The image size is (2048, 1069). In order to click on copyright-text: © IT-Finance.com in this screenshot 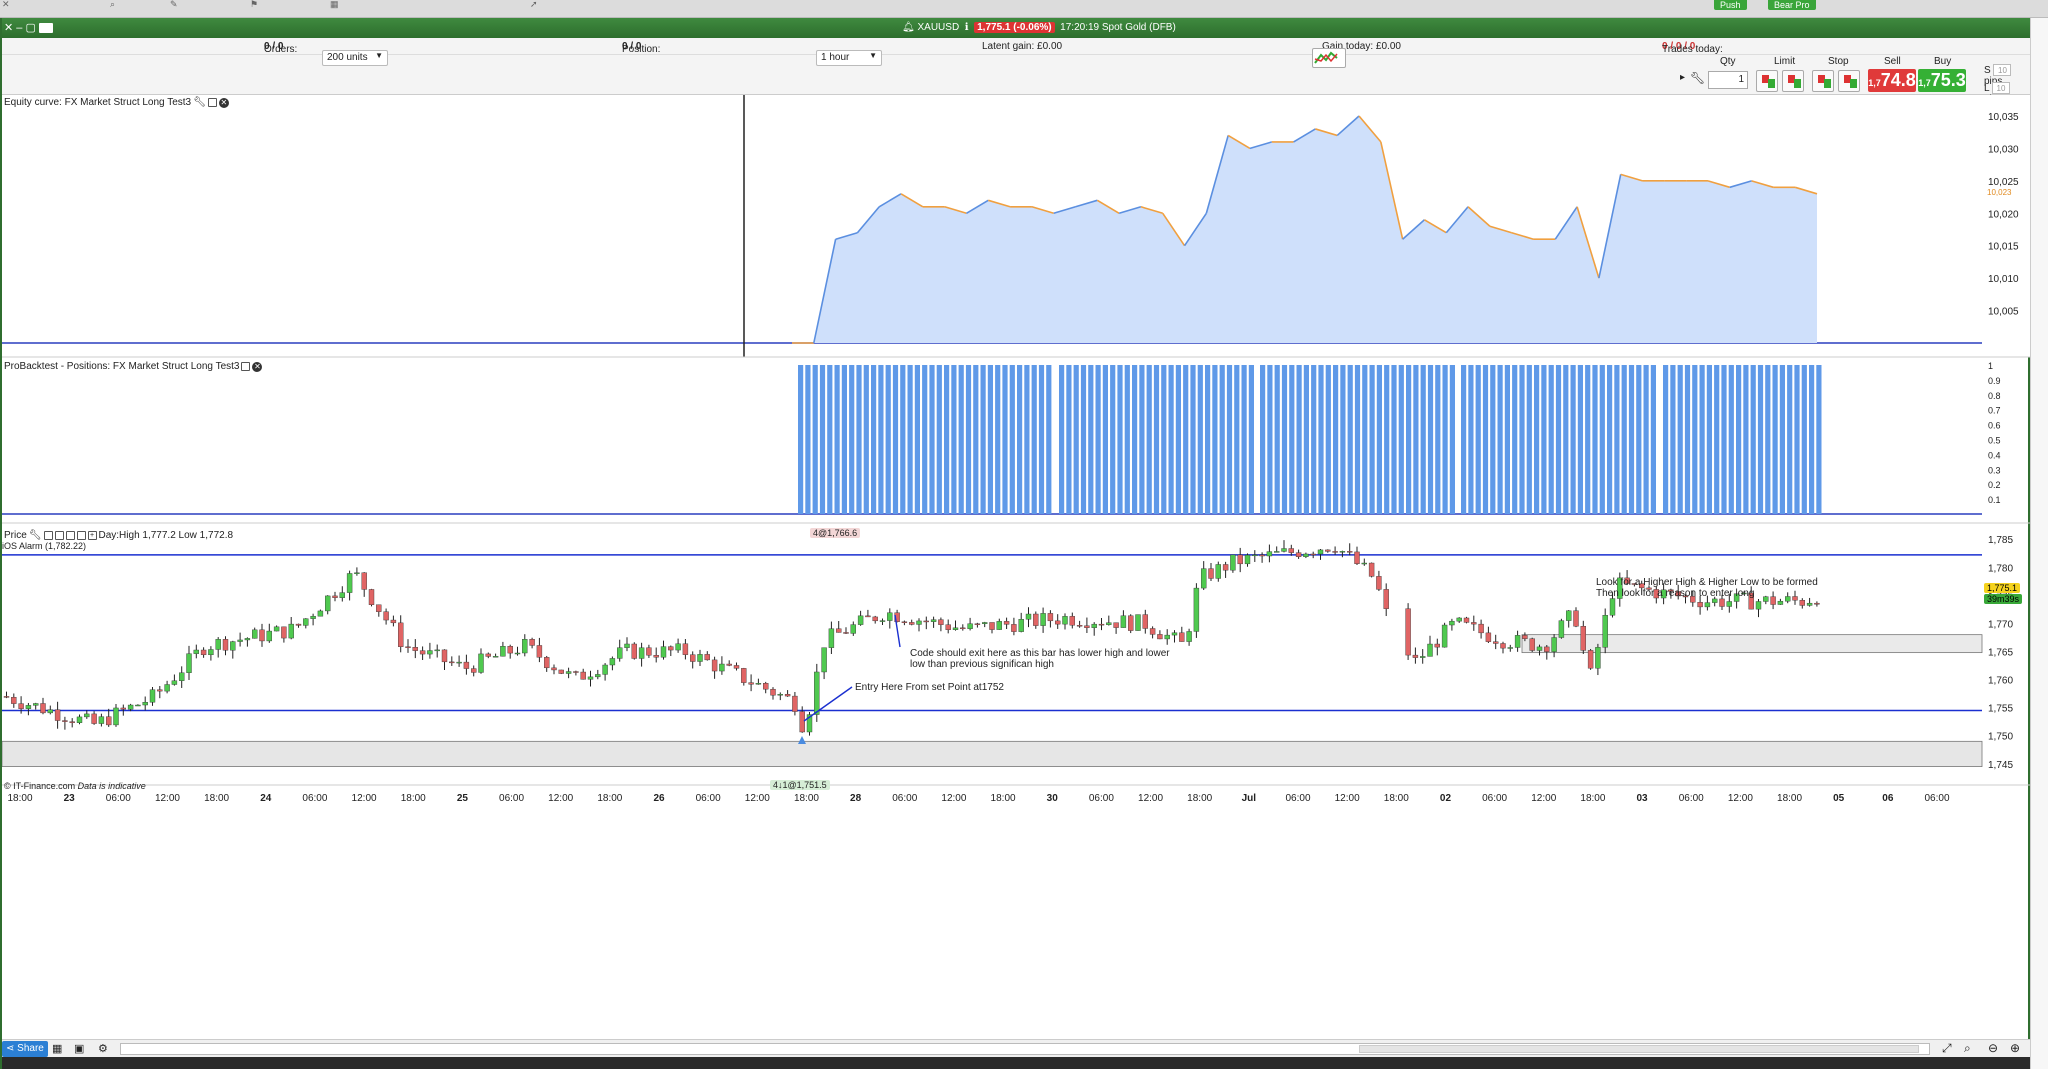, I will do `click(40, 786)`.